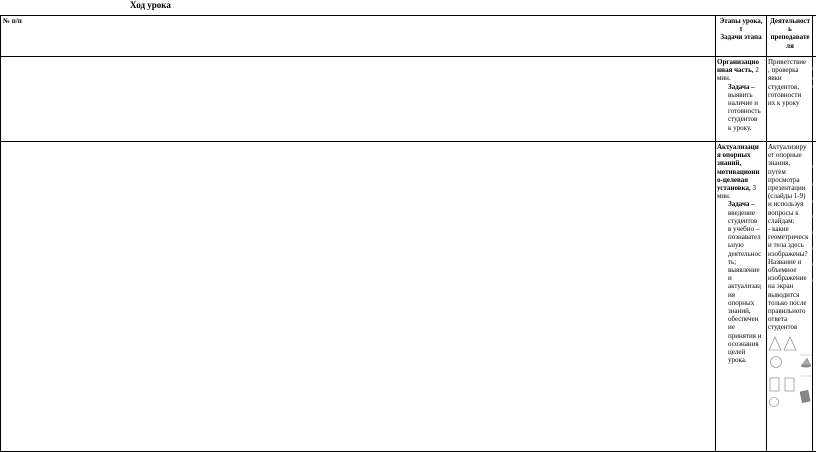 The height and width of the screenshot is (452, 816). Describe the element at coordinates (744, 286) in the screenshot. I see `task-text-line: актуализац` at that location.